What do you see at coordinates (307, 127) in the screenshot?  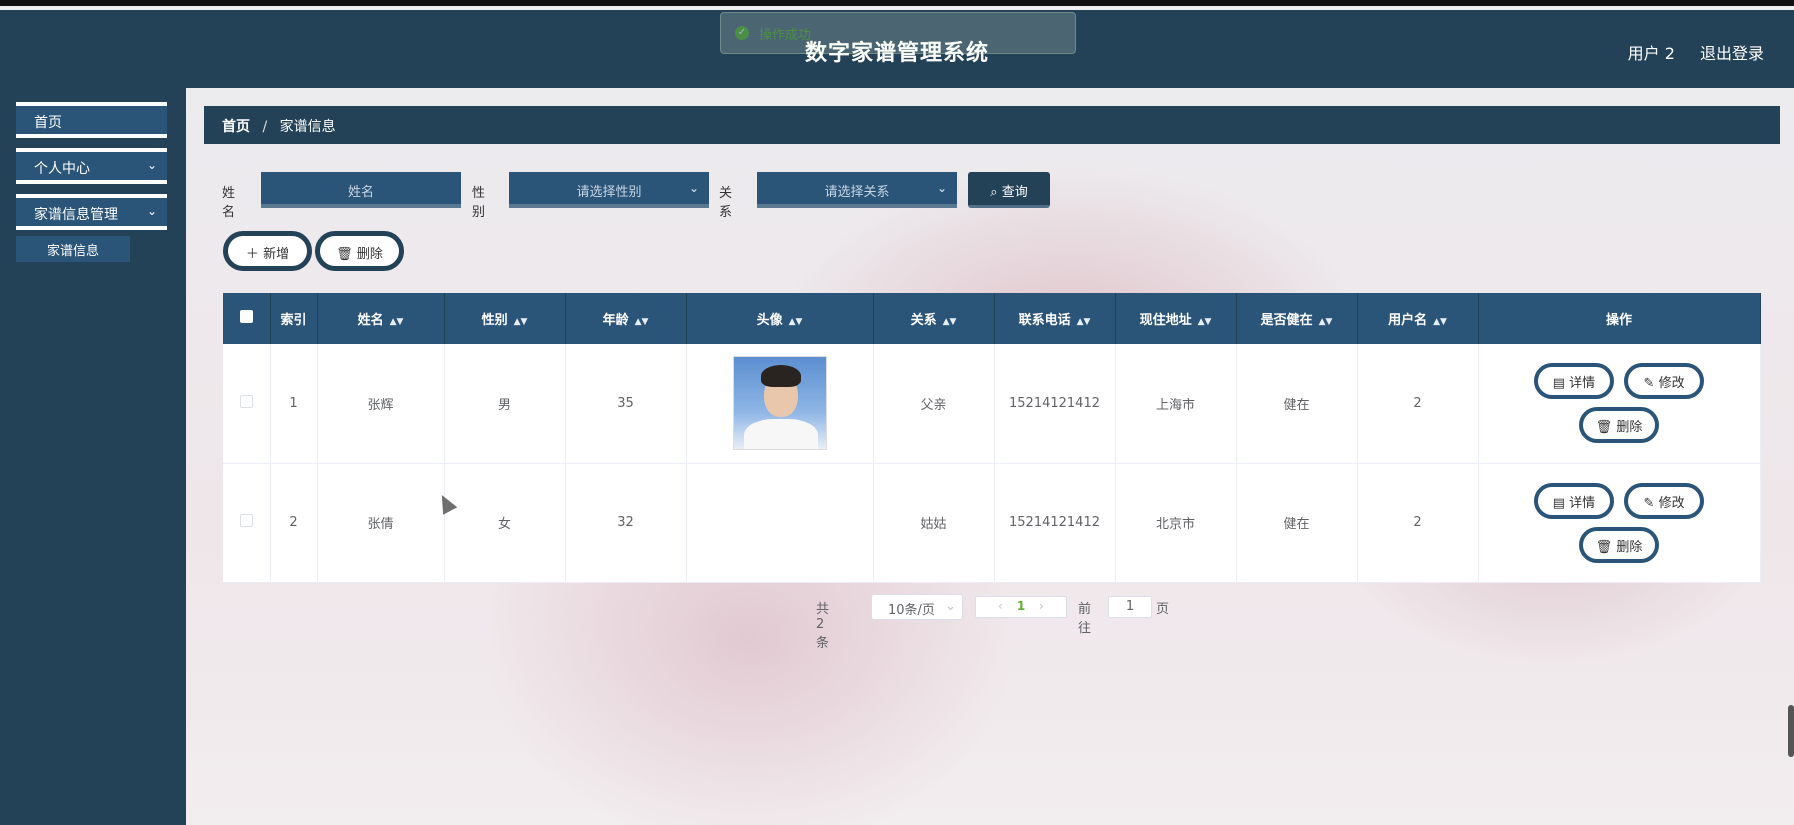 I see `breadcrumb-current: 家谱信息` at bounding box center [307, 127].